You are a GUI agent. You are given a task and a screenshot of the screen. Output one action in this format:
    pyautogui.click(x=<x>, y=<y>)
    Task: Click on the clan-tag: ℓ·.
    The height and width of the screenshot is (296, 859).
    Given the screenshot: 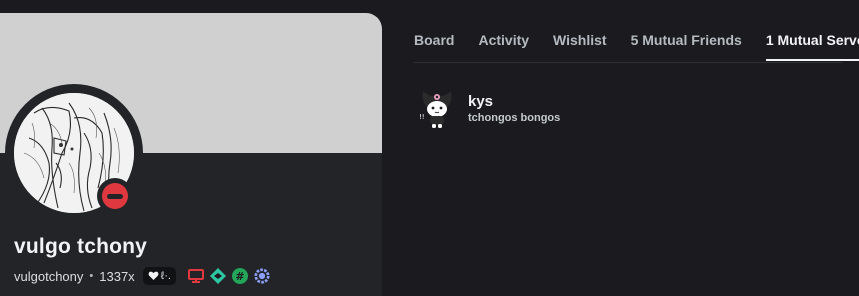 What is the action you would take?
    pyautogui.click(x=159, y=276)
    